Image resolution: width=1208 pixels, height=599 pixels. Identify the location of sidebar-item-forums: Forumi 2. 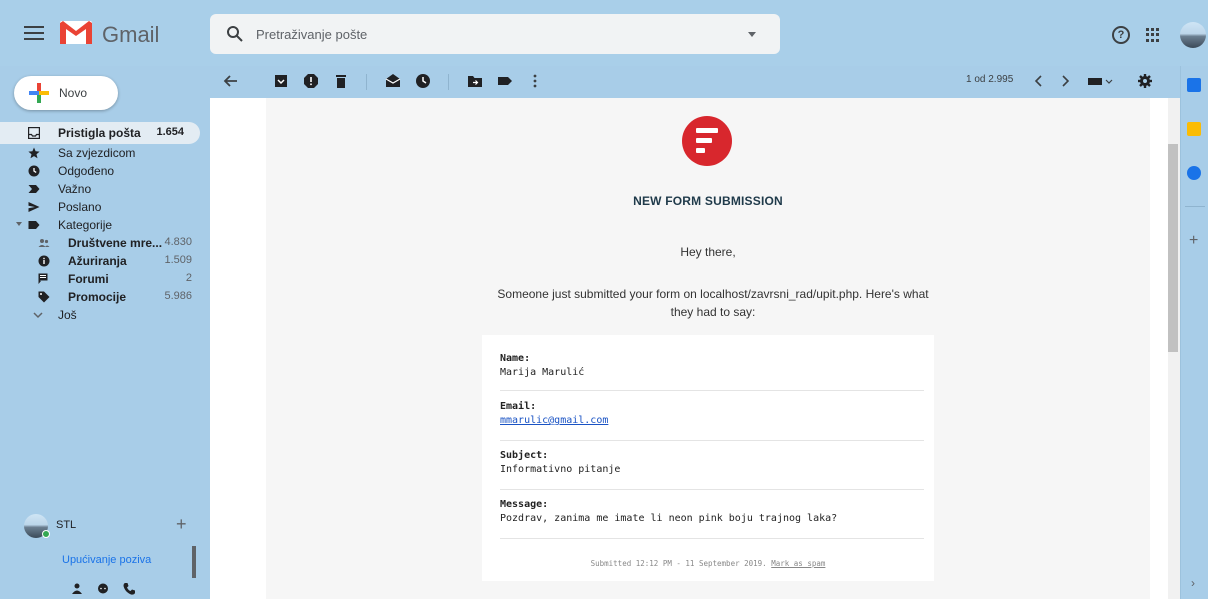
(104, 279).